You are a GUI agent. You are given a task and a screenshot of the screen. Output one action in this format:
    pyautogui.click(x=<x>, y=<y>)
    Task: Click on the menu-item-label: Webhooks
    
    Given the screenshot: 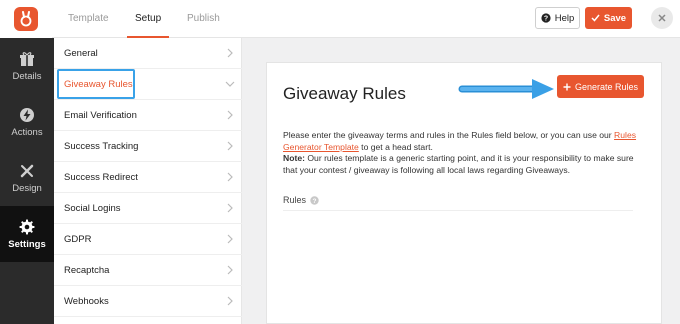 What is the action you would take?
    pyautogui.click(x=86, y=301)
    